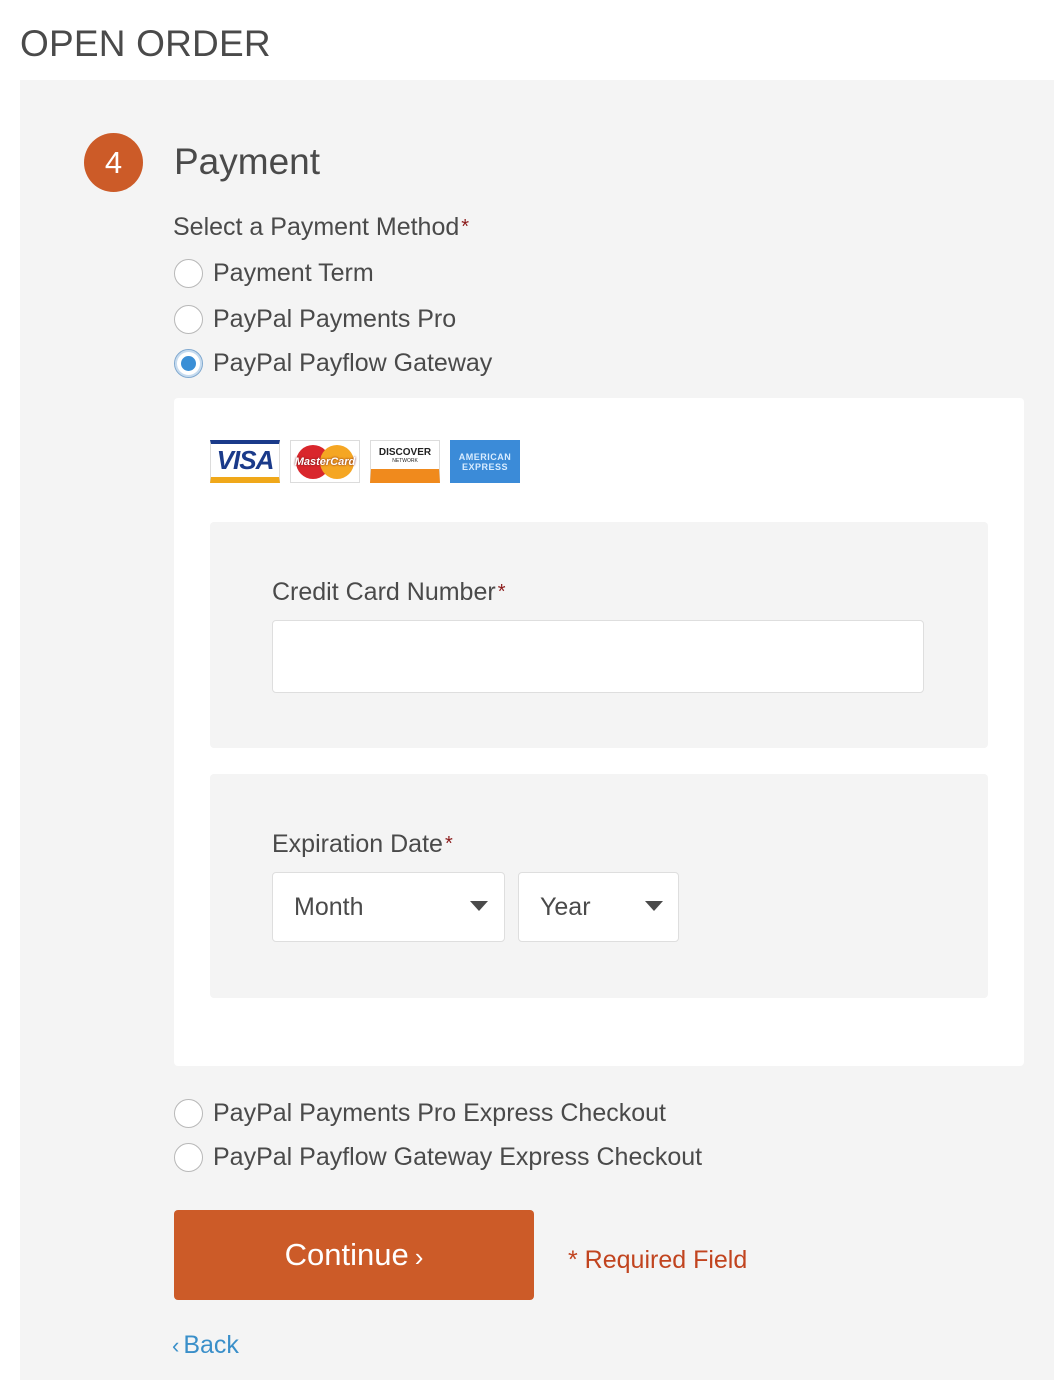  I want to click on radio-label: PayPal Payflow Gateway, so click(353, 362).